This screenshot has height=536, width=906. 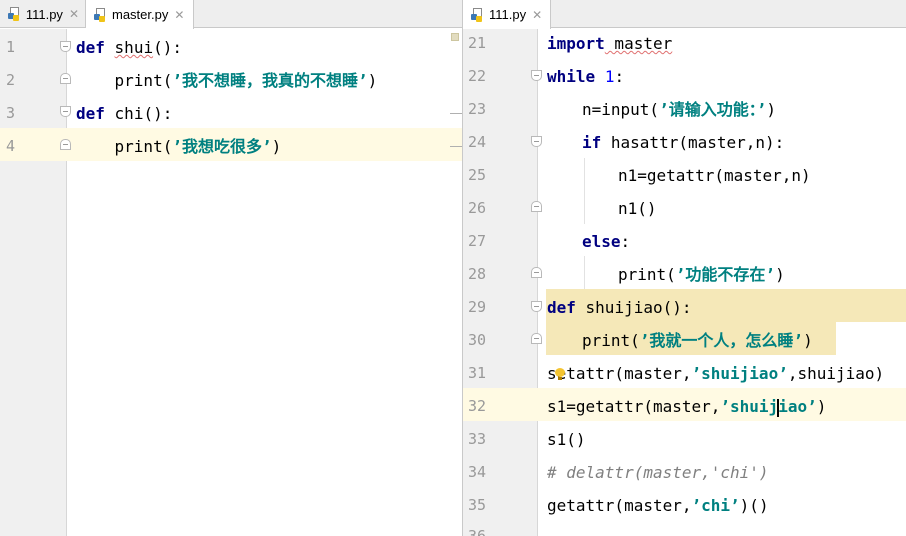 I want to click on tab-label: master.py, so click(x=140, y=14).